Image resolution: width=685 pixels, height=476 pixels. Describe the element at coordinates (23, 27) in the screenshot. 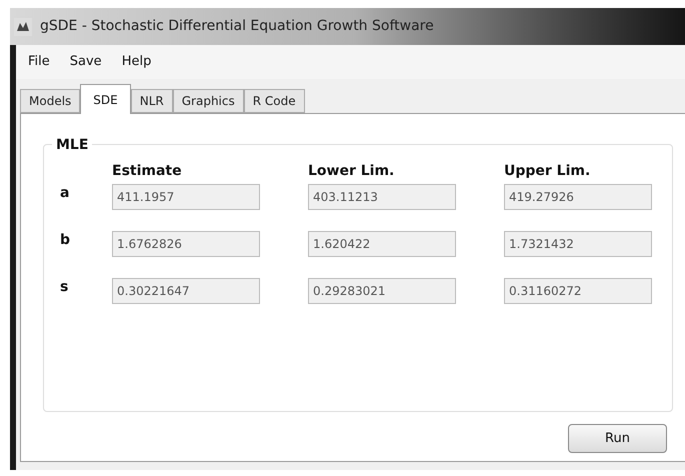

I see `app-logo-icon` at that location.